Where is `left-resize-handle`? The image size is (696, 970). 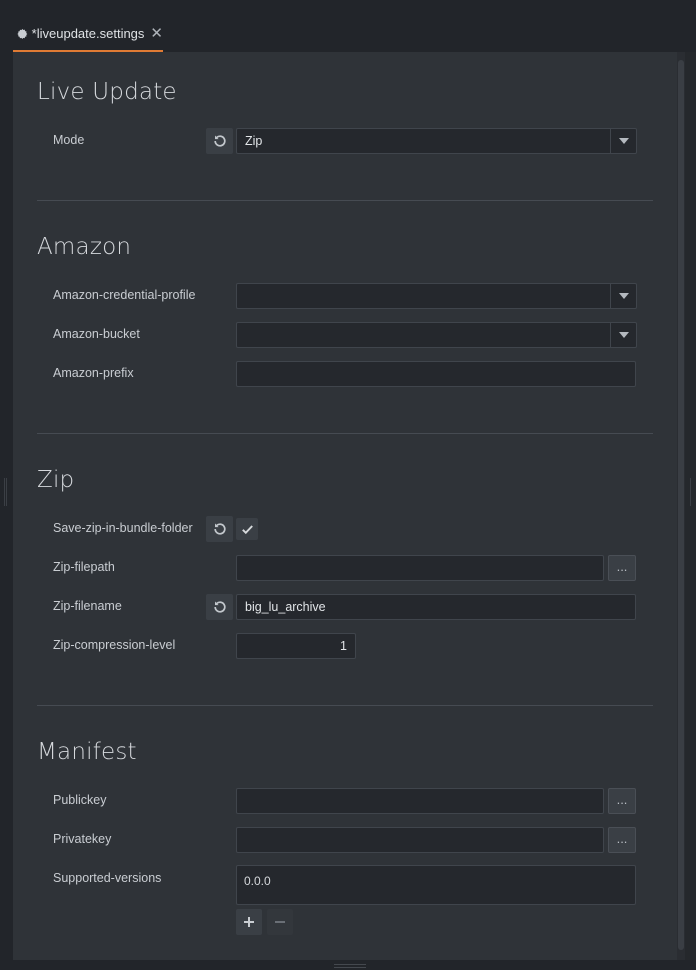 left-resize-handle is located at coordinates (5, 492).